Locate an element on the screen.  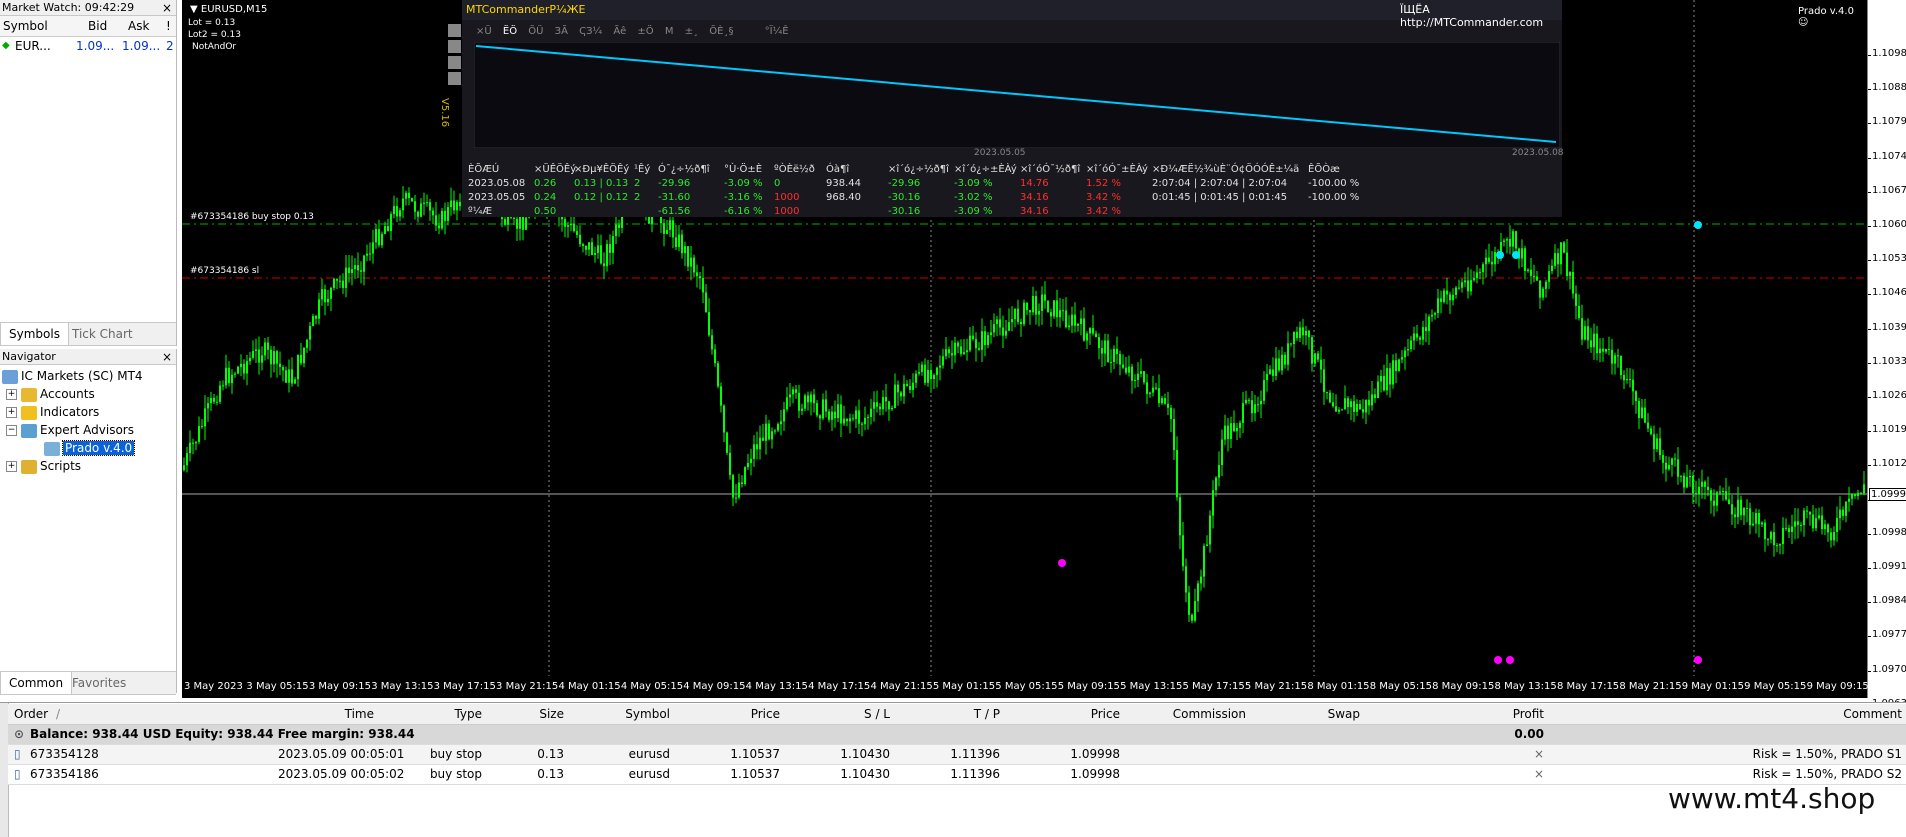
col-swap: Swap is located at coordinates (1314, 714).